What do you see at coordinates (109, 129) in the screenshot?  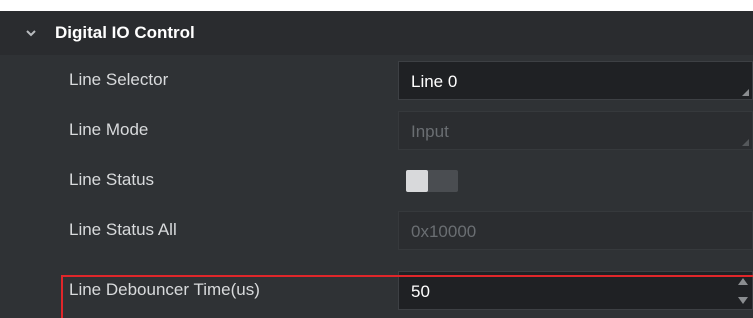 I see `property-label: Line Mode` at bounding box center [109, 129].